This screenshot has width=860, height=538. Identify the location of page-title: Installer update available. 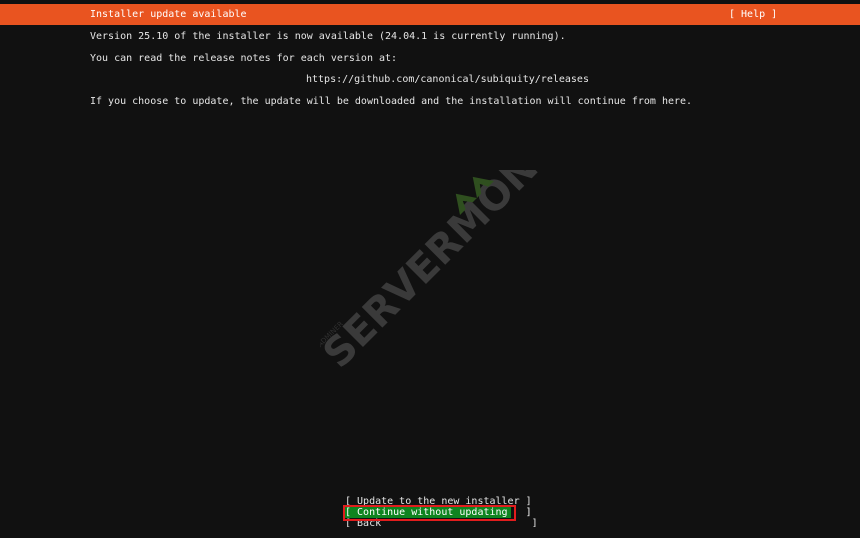
(168, 14).